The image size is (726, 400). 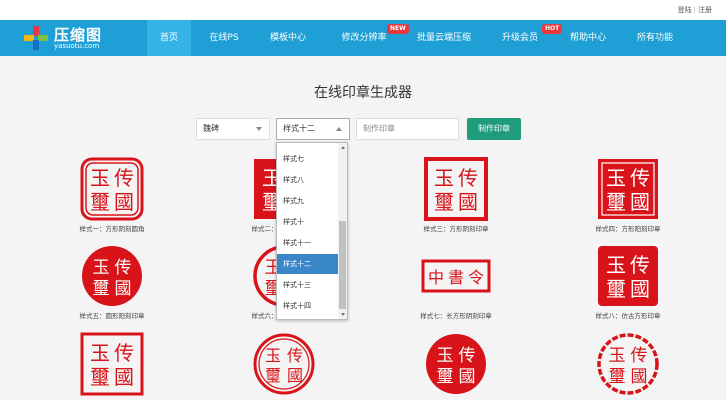 What do you see at coordinates (74, 38) in the screenshot?
I see `logo: 压缩图 yasuotu.com` at bounding box center [74, 38].